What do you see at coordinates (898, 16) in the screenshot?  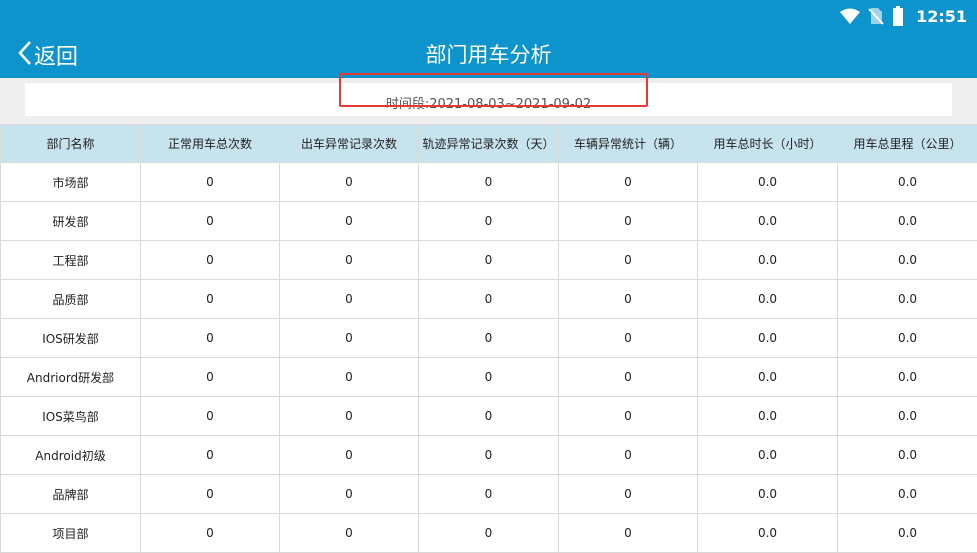 I see `battery-icon` at bounding box center [898, 16].